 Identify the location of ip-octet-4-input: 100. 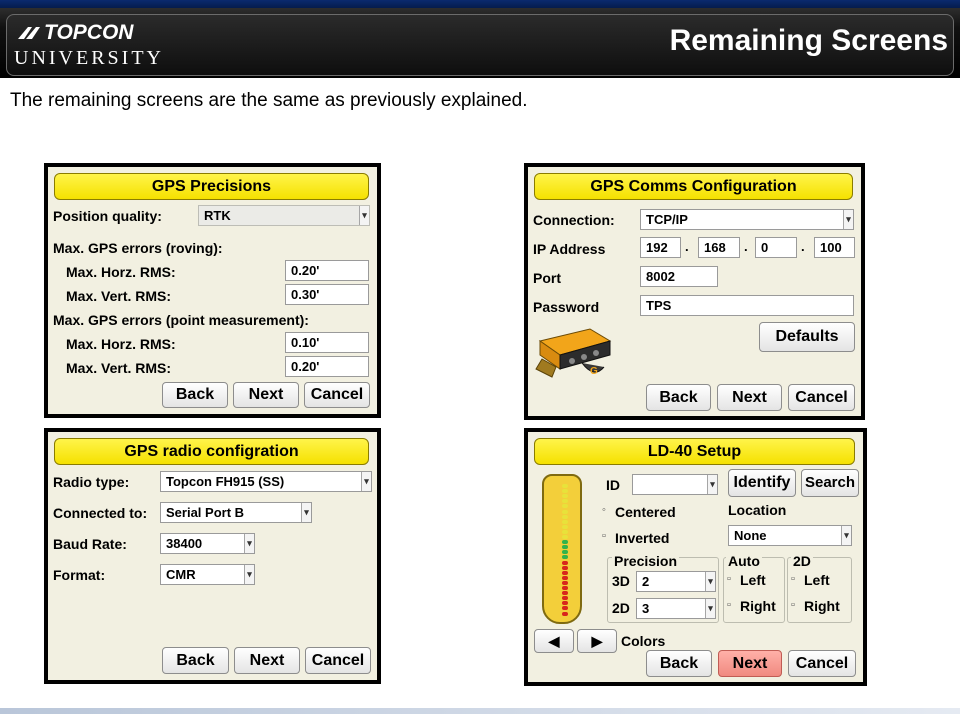
(834, 247).